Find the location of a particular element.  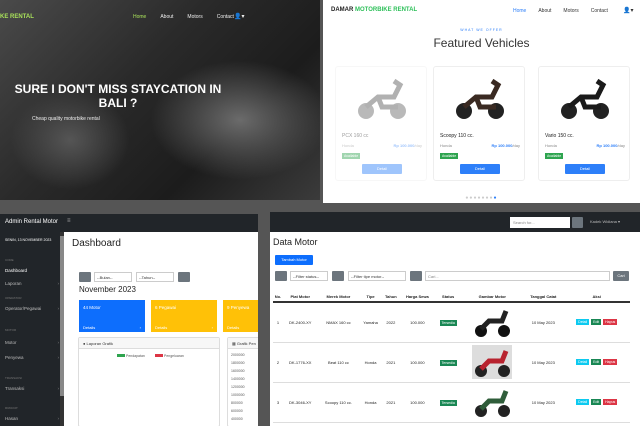

vehicle-name: Scoopy 110 cc. is located at coordinates (457, 136).